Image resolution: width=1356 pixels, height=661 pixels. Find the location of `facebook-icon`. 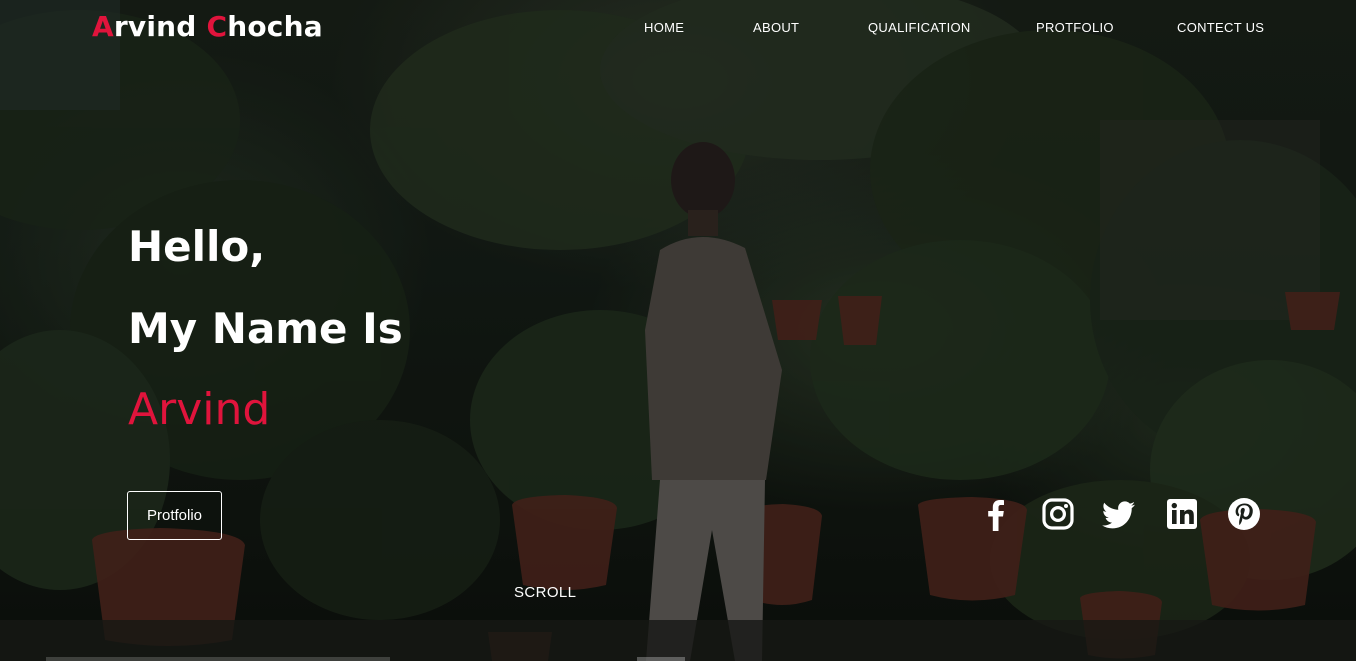

facebook-icon is located at coordinates (996, 515).